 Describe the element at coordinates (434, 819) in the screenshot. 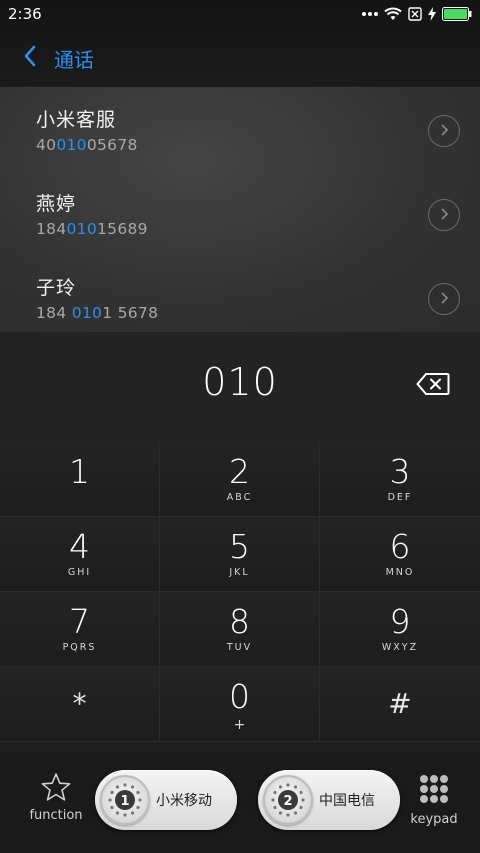

I see `keypad-label: keypad` at that location.